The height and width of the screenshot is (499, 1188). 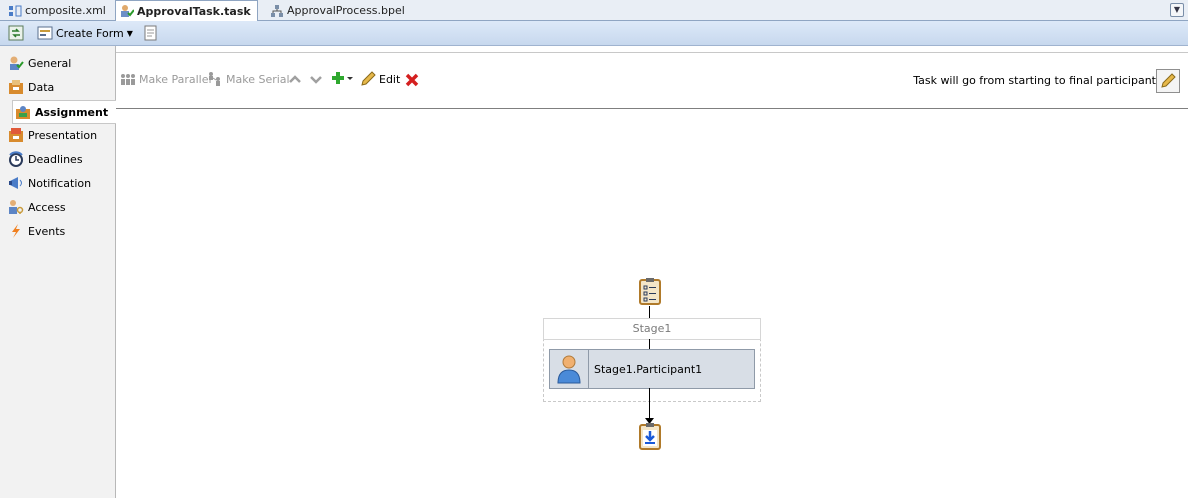 What do you see at coordinates (1177, 10) in the screenshot?
I see `tab-list-dropdown-icon: ▼` at bounding box center [1177, 10].